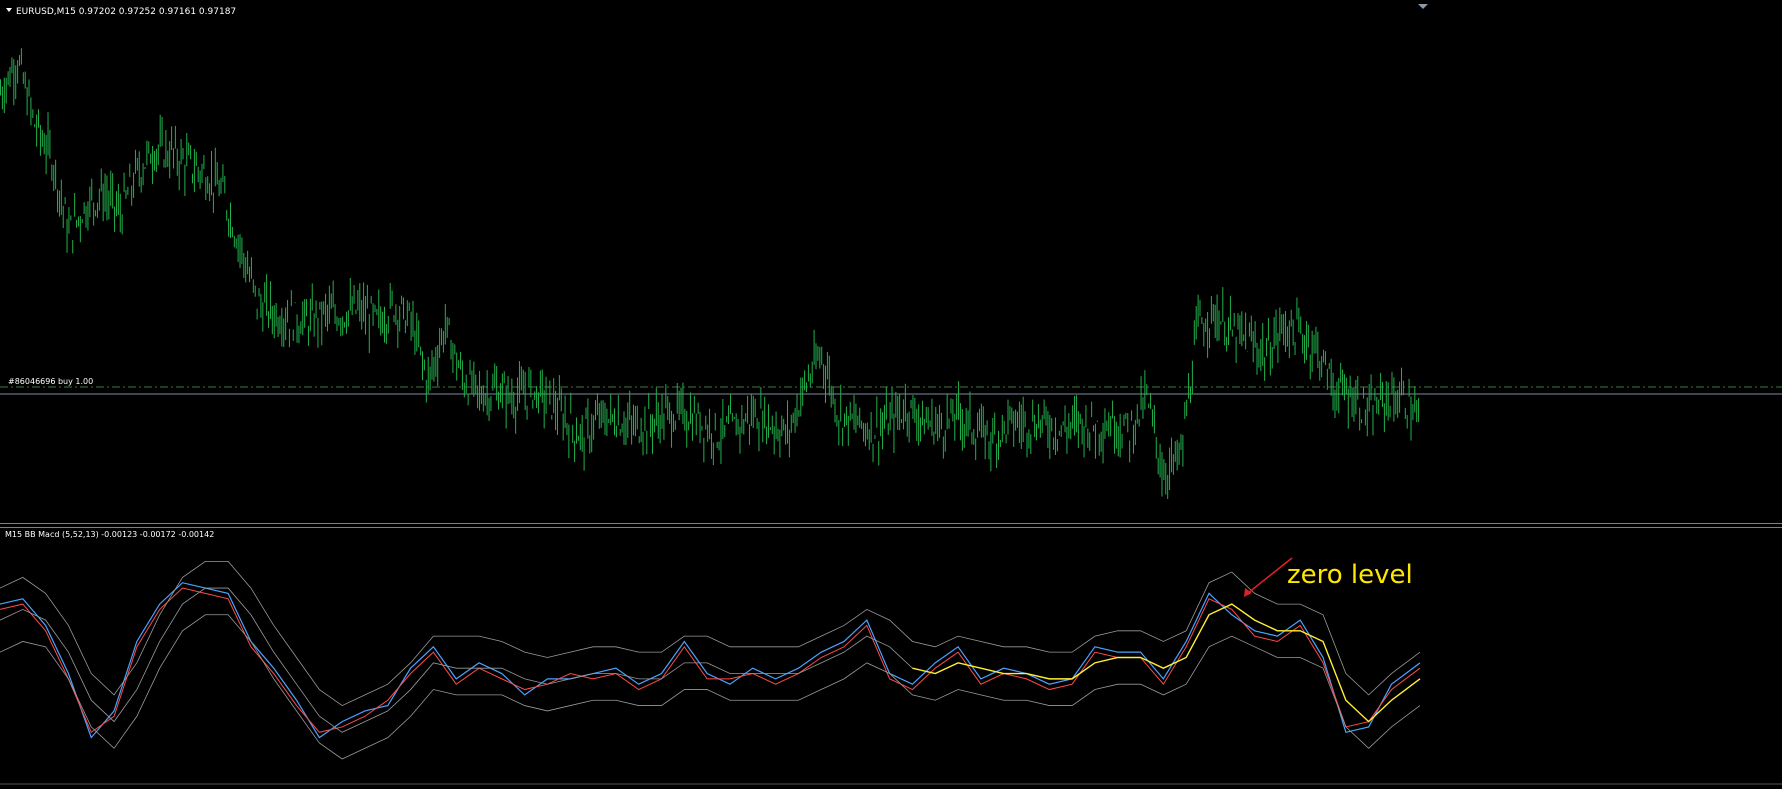  Describe the element at coordinates (1350, 575) in the screenshot. I see `zero-level-annotation: zero level` at that location.